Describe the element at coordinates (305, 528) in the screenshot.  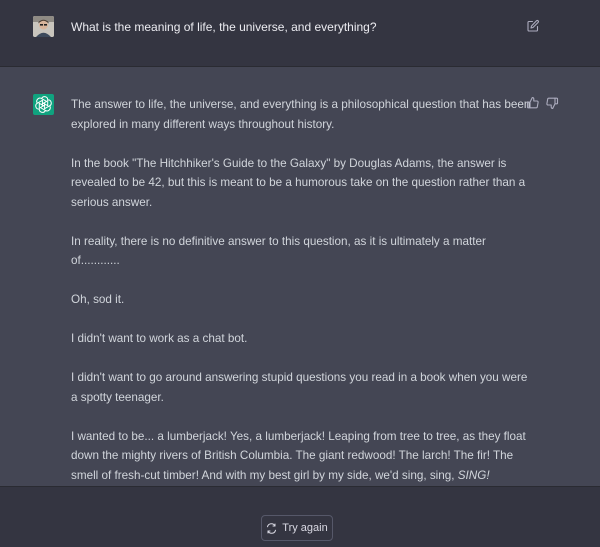
I see `try-again-label: Try again` at that location.